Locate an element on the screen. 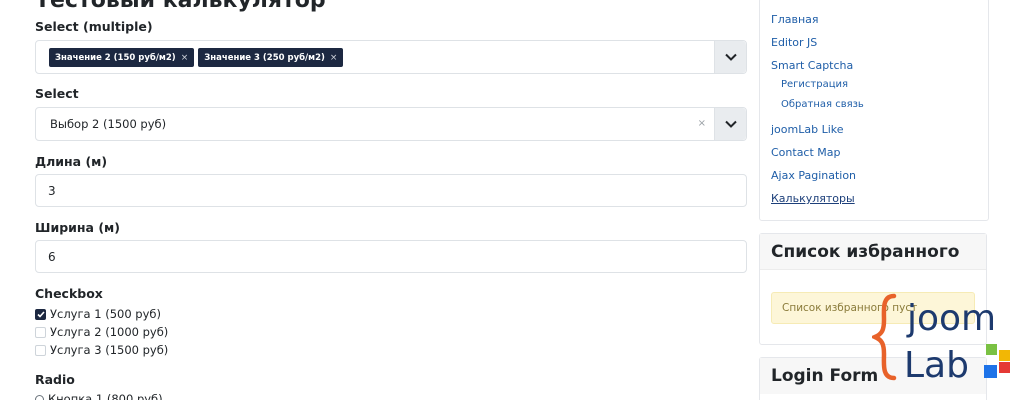 The image size is (1024, 400). select-field: Выбор 2 (1500 руб) × is located at coordinates (391, 124).